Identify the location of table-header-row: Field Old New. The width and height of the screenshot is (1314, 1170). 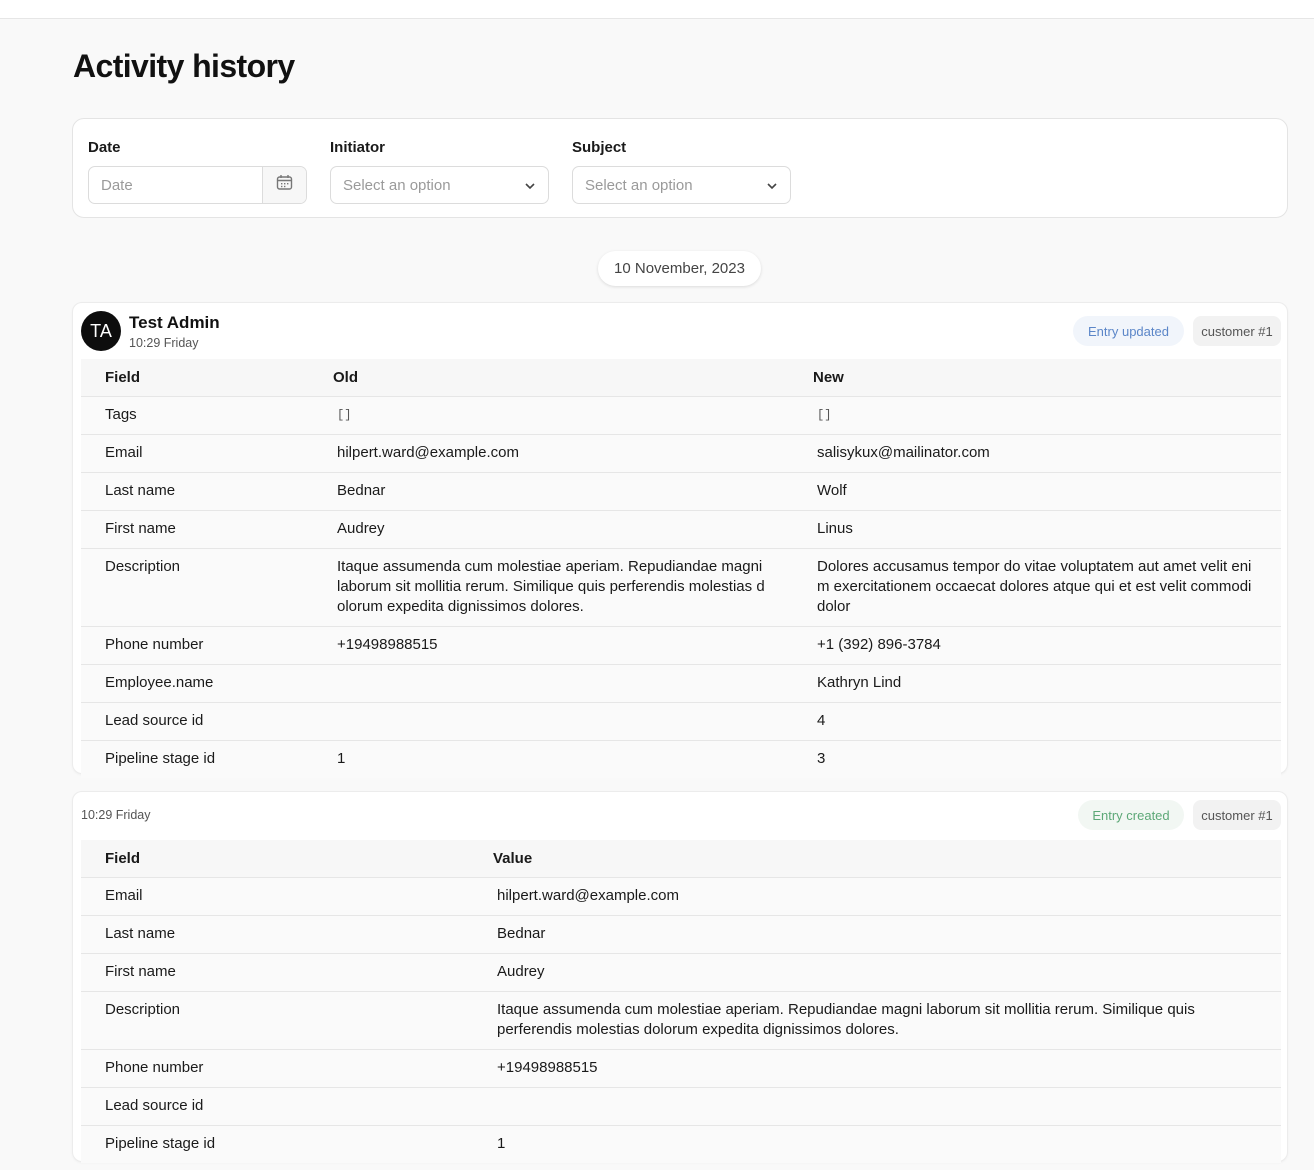
(681, 378).